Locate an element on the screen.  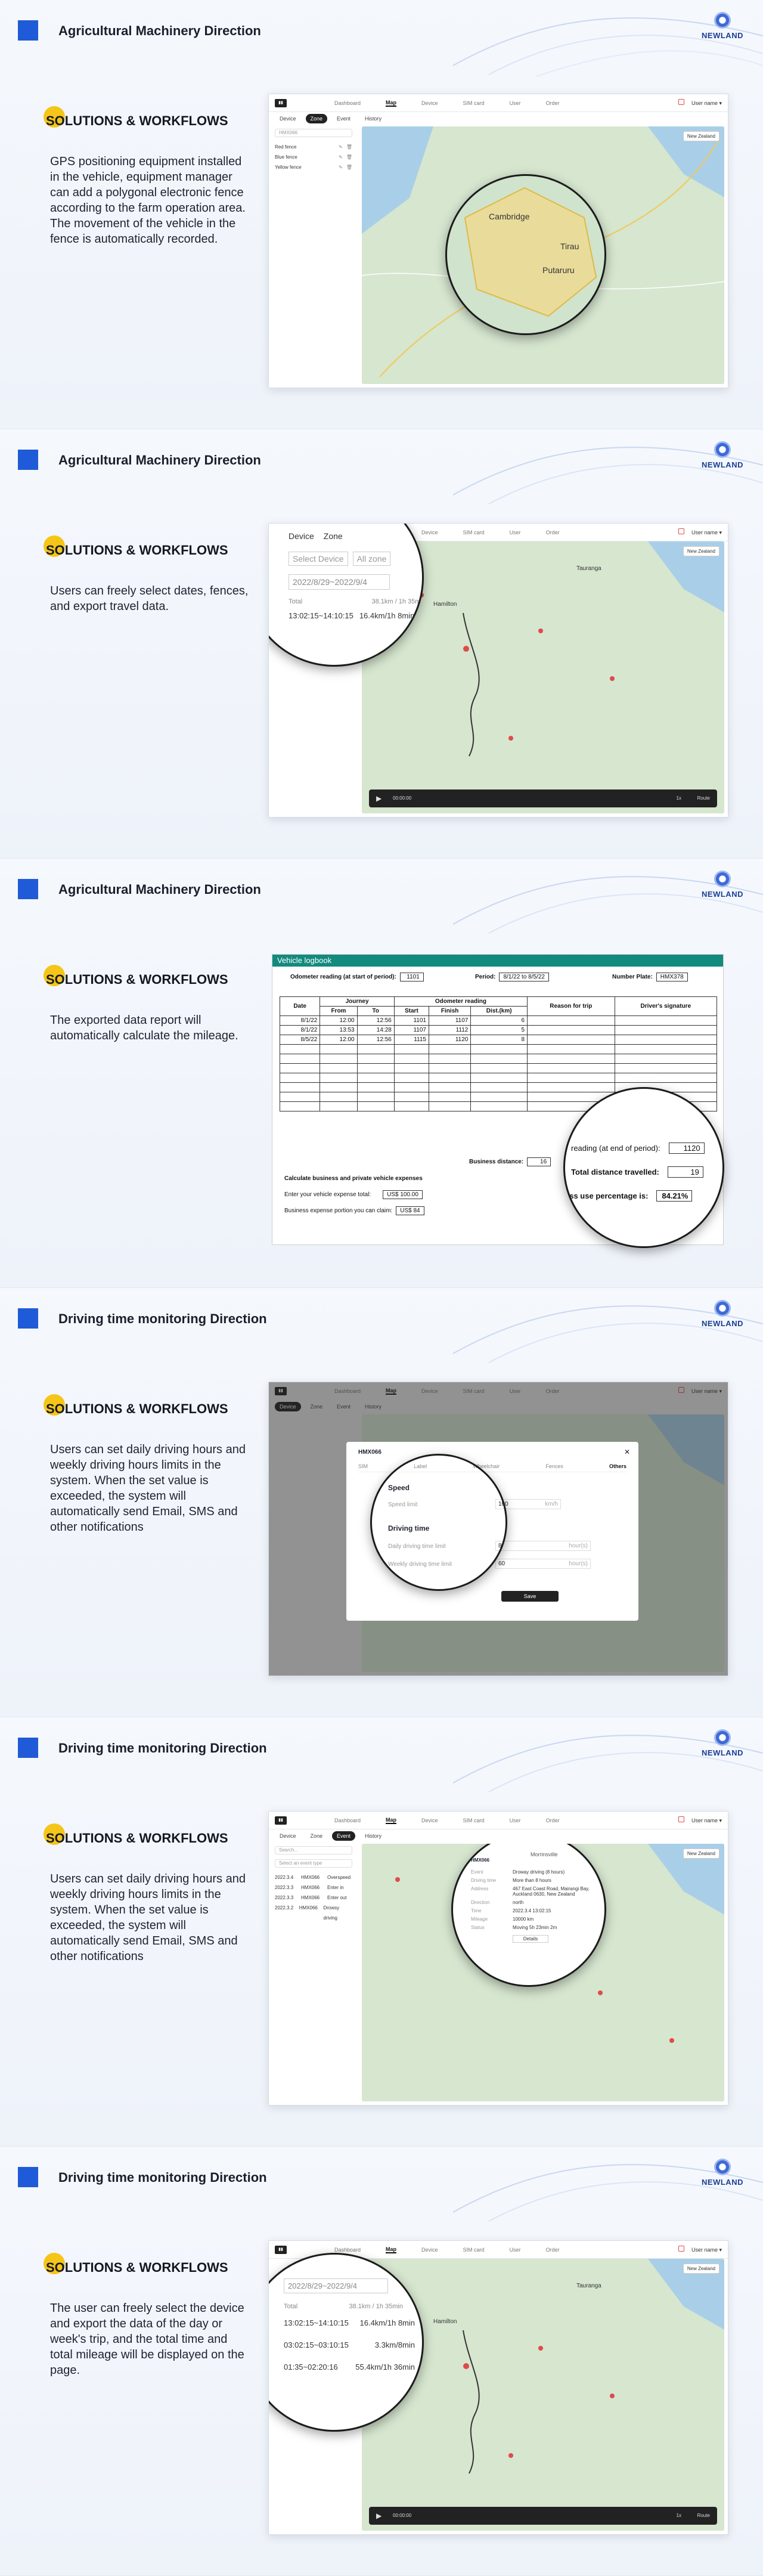
event-row: 2022.3.2 HMX066 Drowsy driving is located at coordinates (313, 1912).